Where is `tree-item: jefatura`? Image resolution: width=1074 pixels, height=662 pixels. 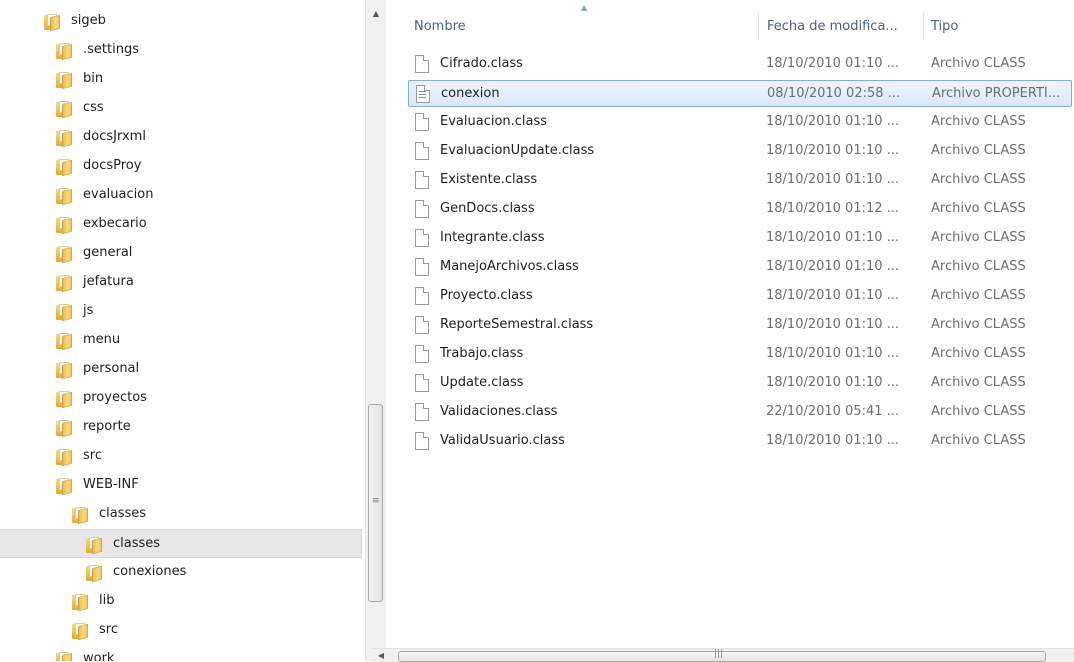 tree-item: jefatura is located at coordinates (181, 282).